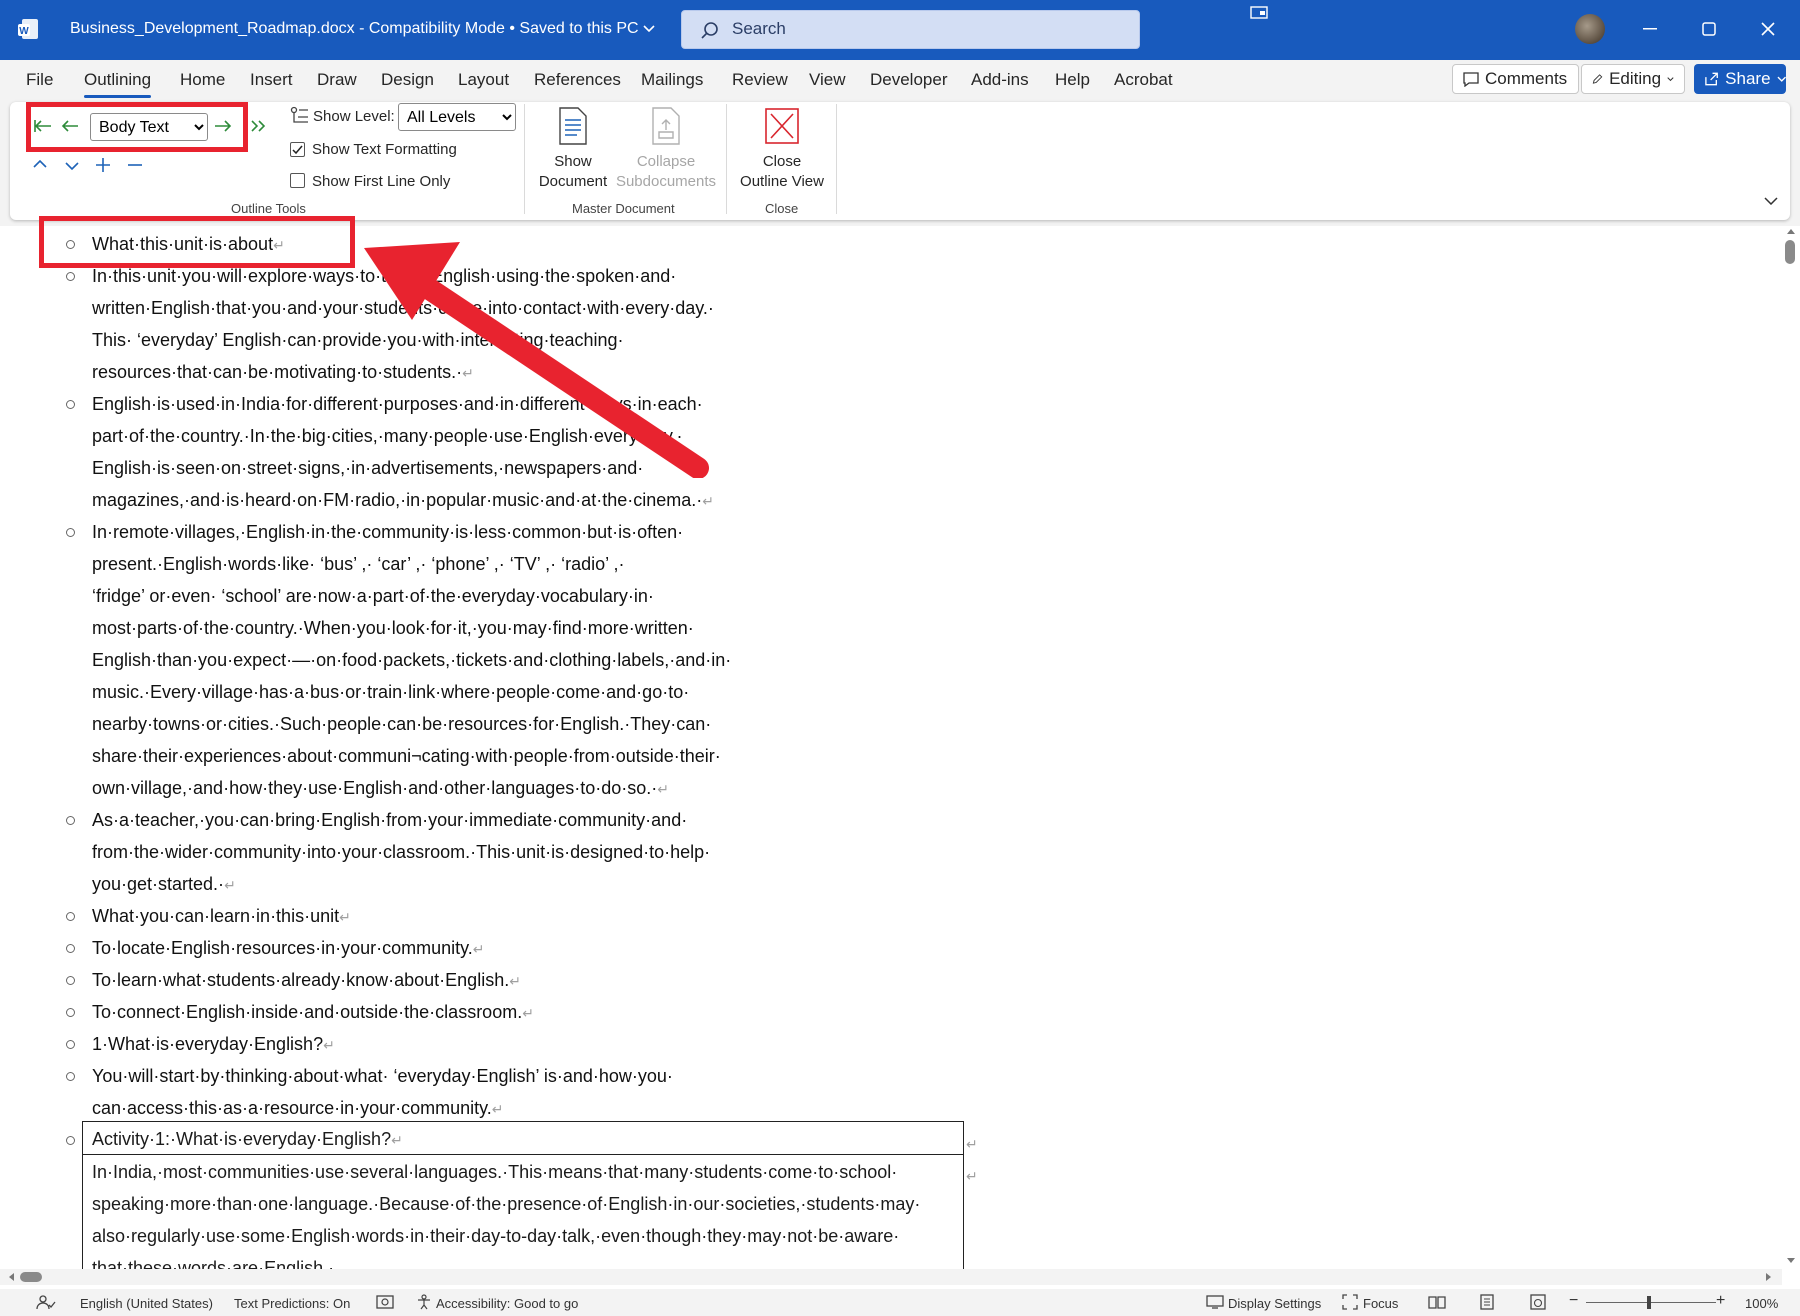 This screenshot has height=1316, width=1800. Describe the element at coordinates (1633, 79) in the screenshot. I see `editing-mode-button: Editing` at that location.